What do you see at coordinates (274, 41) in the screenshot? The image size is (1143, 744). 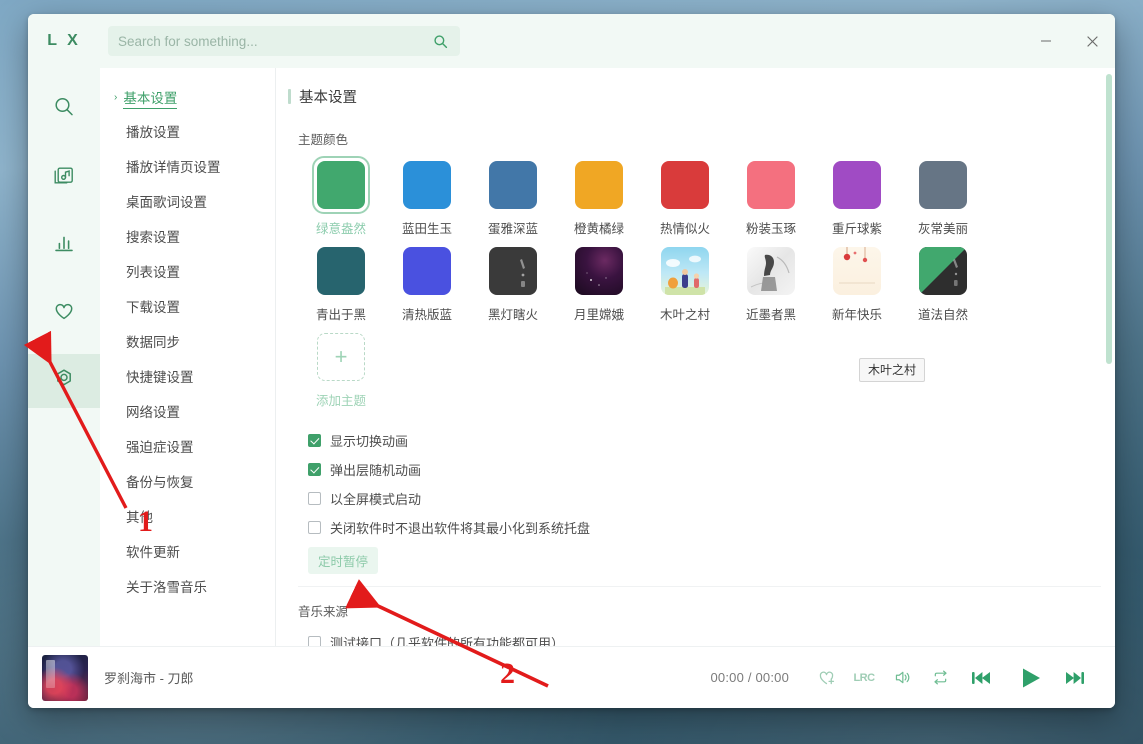 I see `search-input` at bounding box center [274, 41].